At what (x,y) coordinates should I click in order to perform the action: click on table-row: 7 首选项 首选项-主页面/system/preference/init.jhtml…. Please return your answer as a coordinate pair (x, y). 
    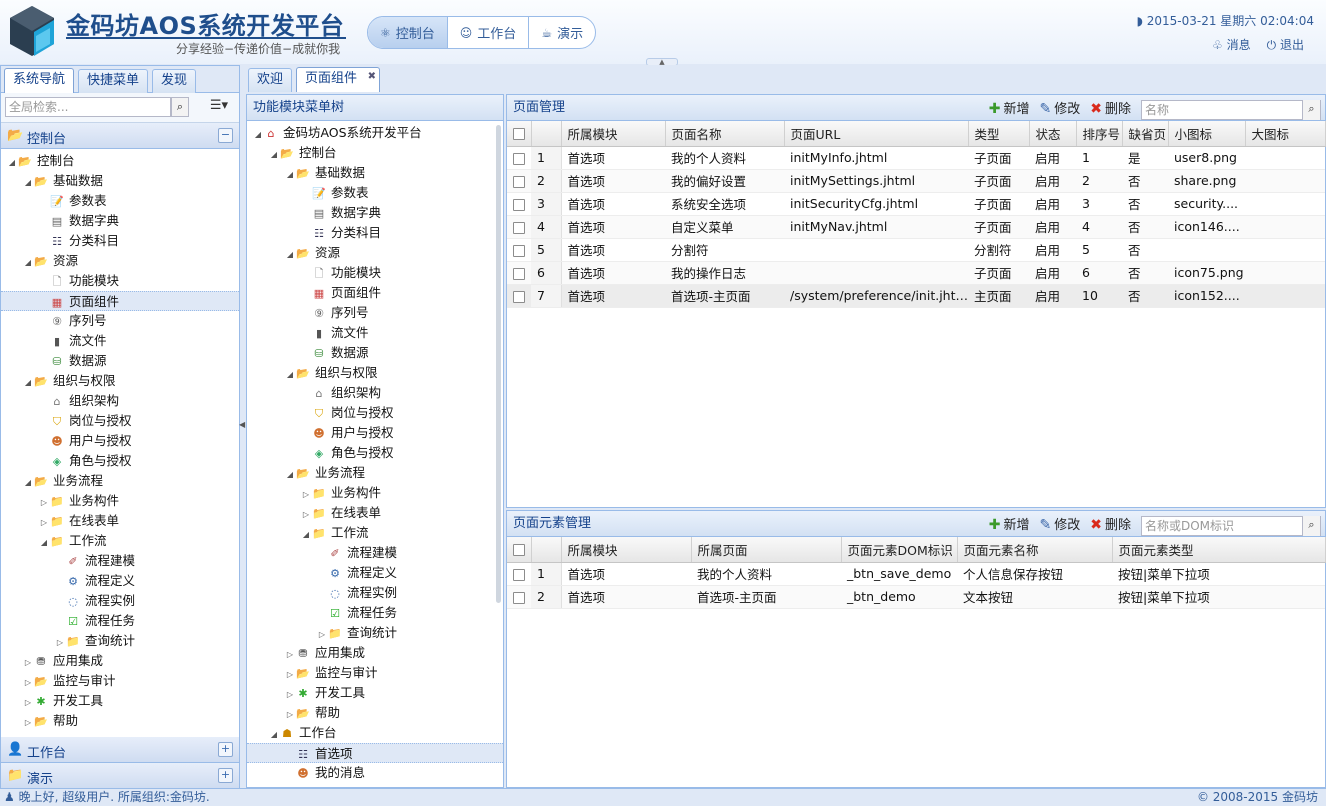
    Looking at the image, I should click on (916, 296).